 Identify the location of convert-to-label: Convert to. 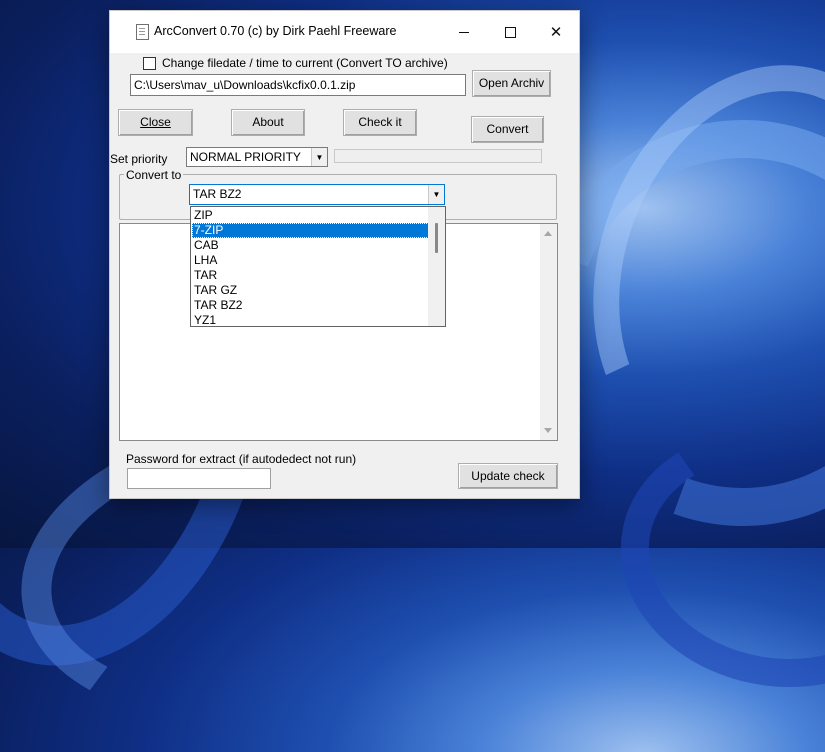
(154, 175).